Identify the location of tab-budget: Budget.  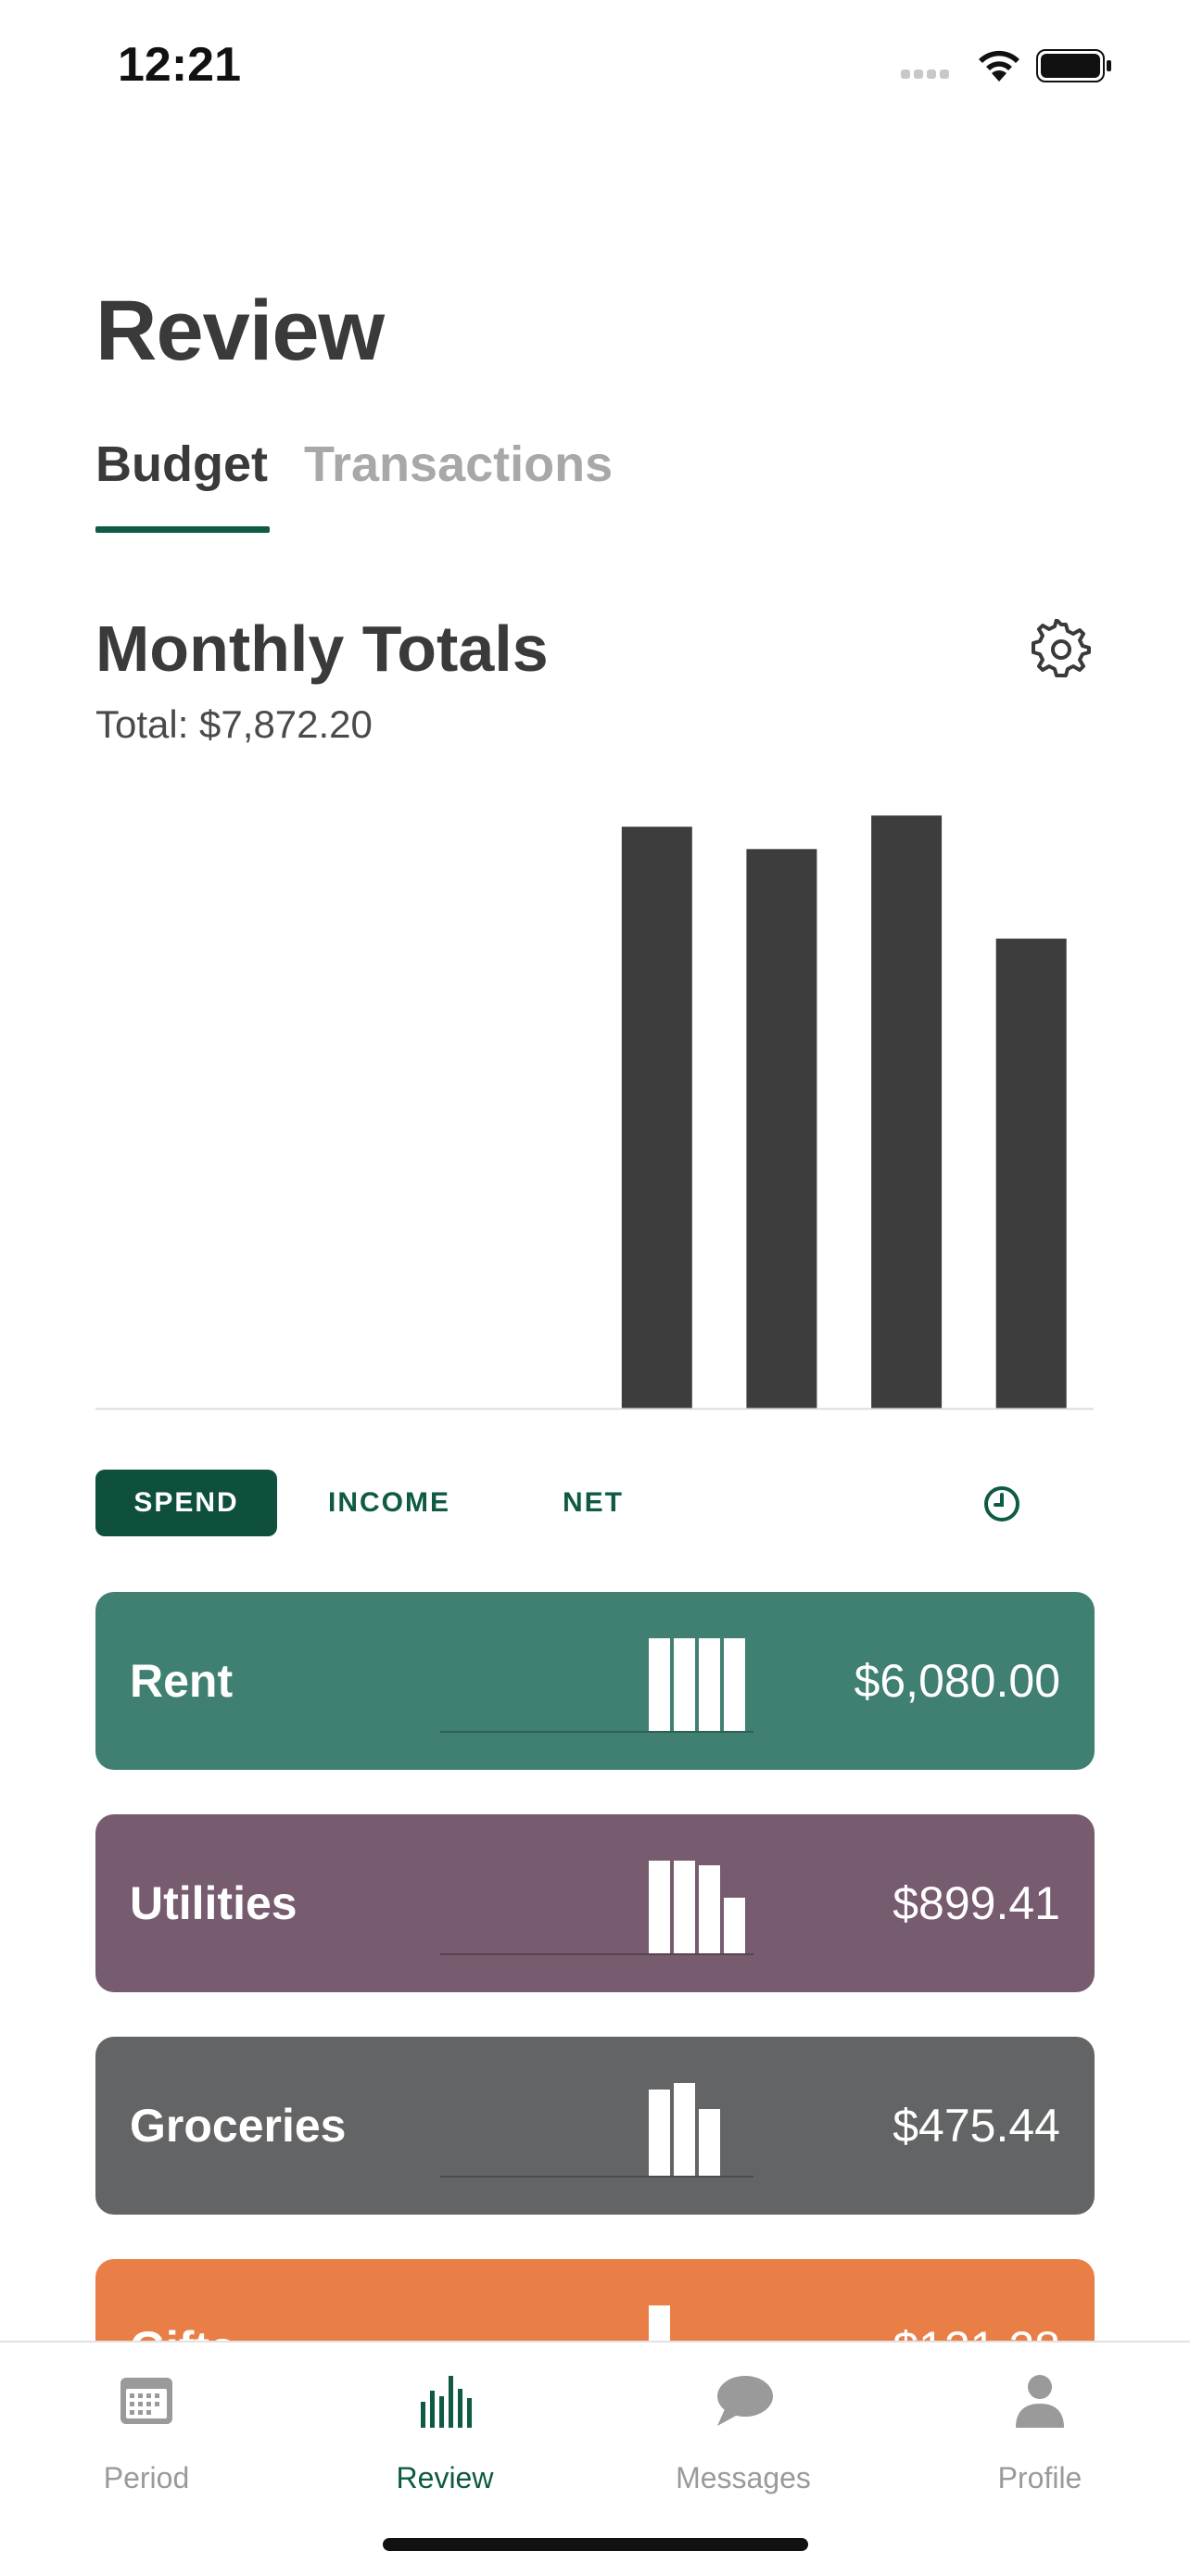
(181, 464).